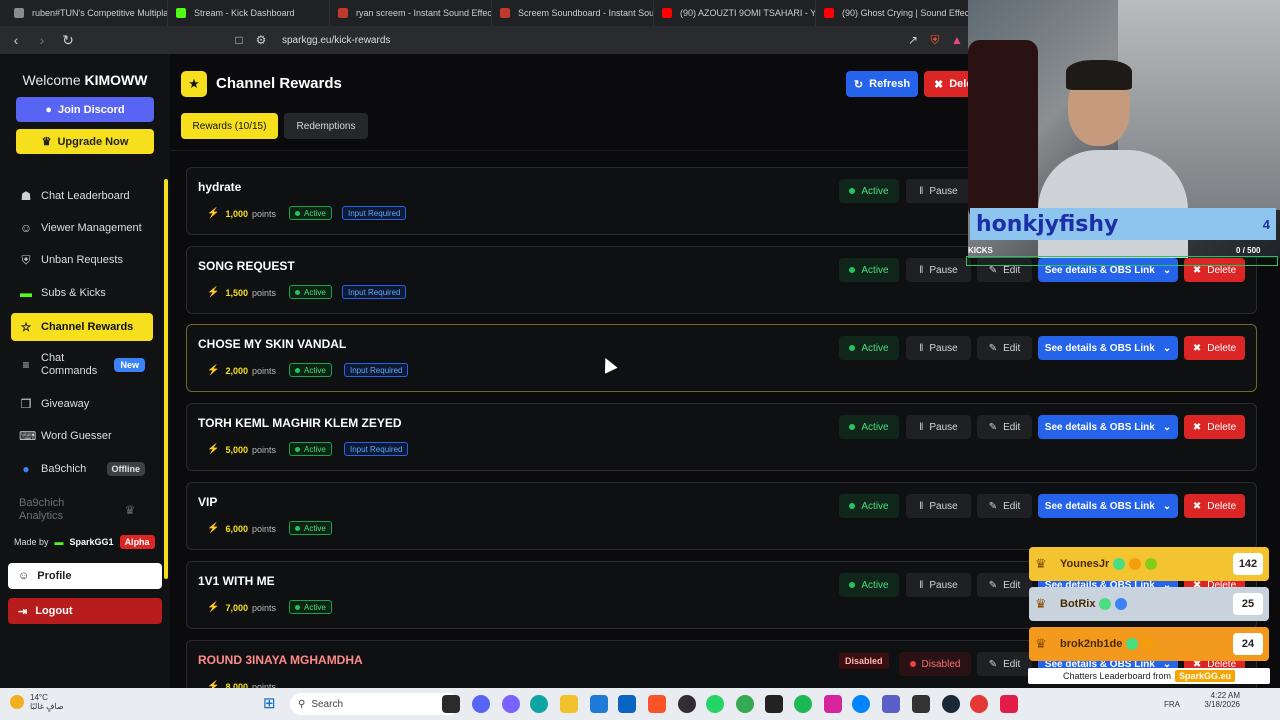 Image resolution: width=1280 pixels, height=720 pixels. What do you see at coordinates (833, 704) in the screenshot?
I see `instagram-app-icon` at bounding box center [833, 704].